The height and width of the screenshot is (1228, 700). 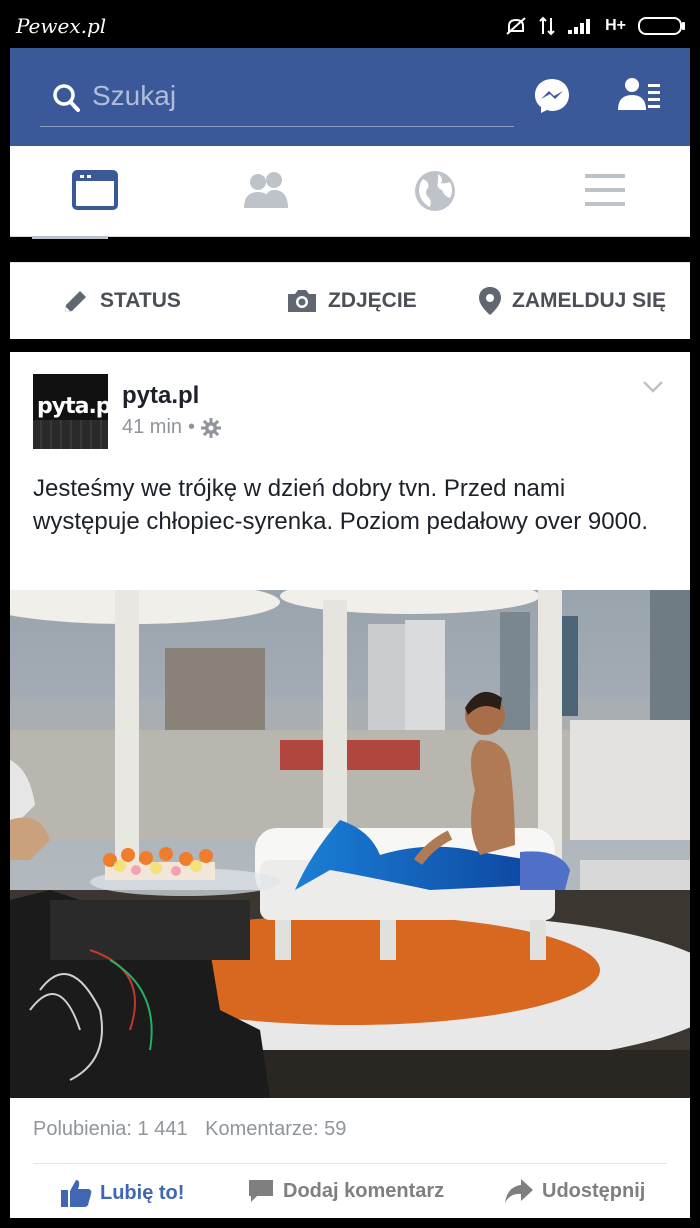 I want to click on scroll-stub, so click(x=70, y=237).